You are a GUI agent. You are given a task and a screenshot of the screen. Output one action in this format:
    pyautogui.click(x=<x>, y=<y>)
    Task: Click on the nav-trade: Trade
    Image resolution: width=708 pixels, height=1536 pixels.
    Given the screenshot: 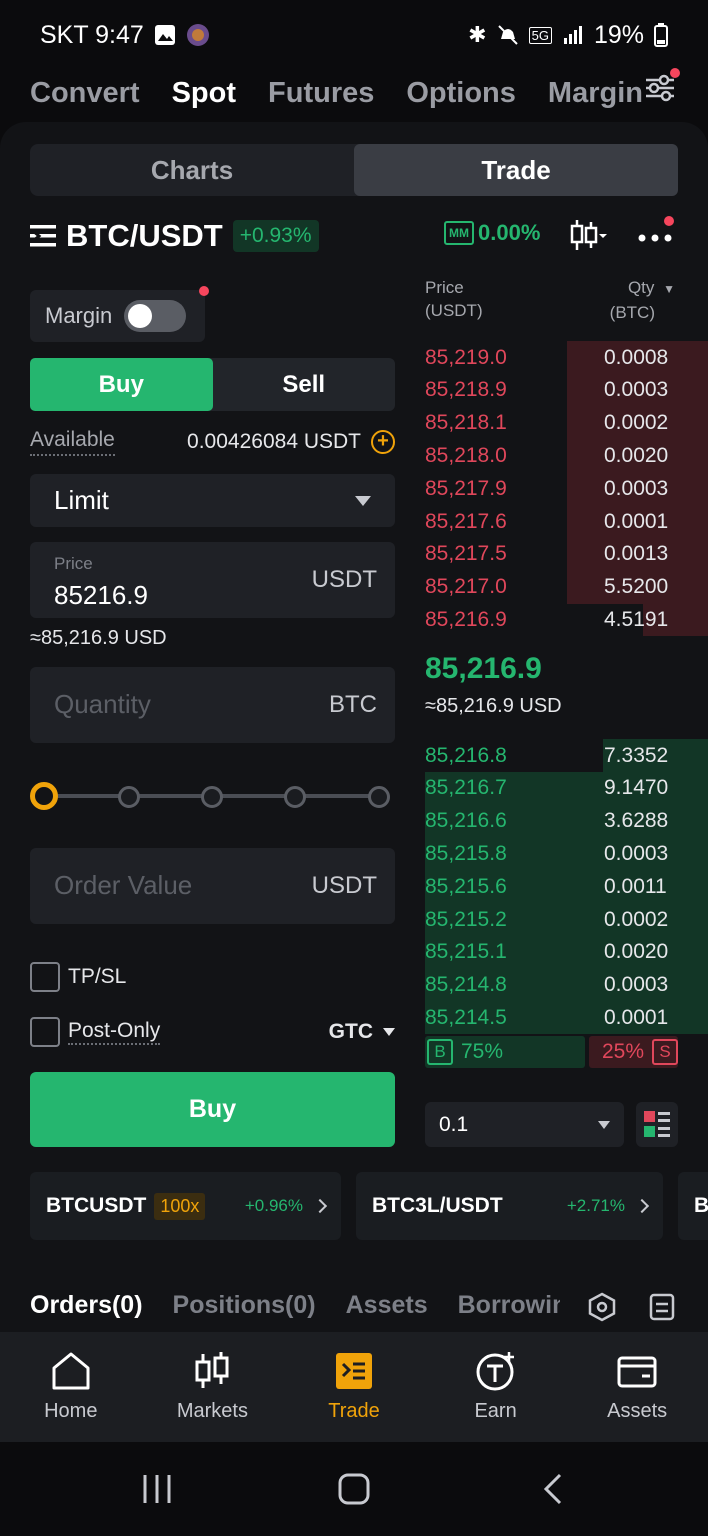 What is the action you would take?
    pyautogui.click(x=354, y=1387)
    